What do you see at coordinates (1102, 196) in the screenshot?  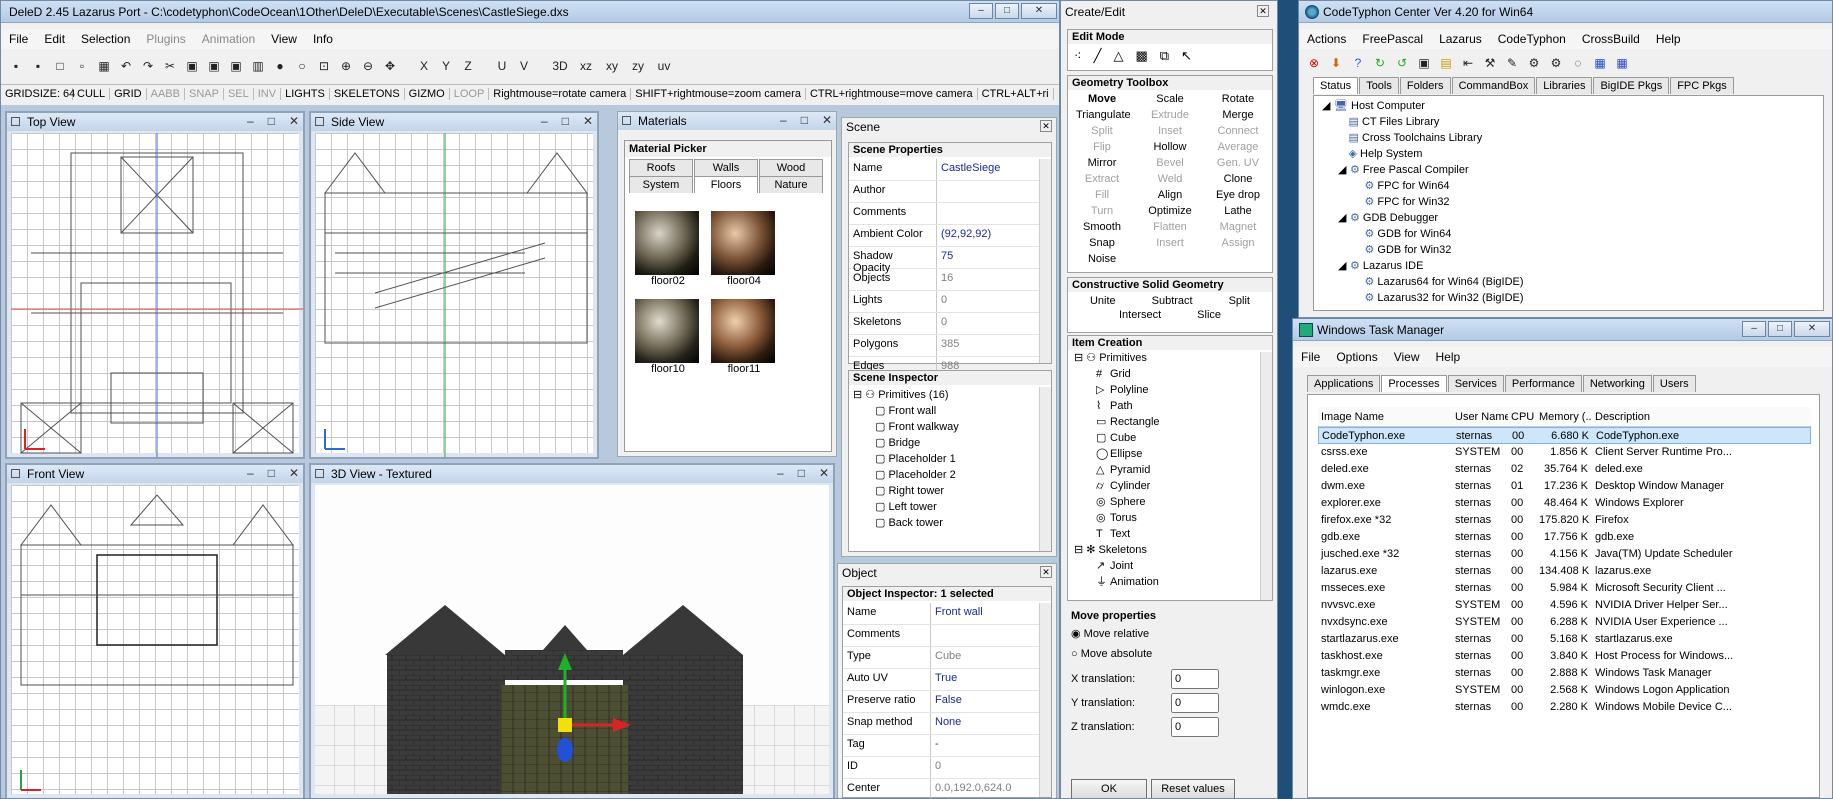 I see `geometry-fill-button: Fill` at bounding box center [1102, 196].